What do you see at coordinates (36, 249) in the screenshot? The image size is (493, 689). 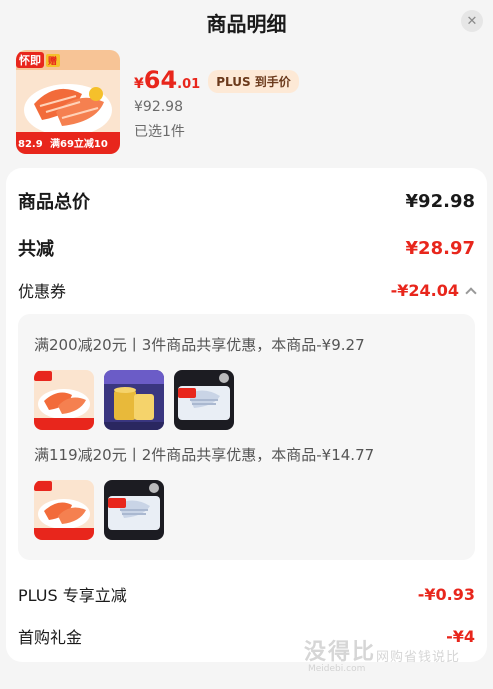 I see `total-discount-label: 共减` at bounding box center [36, 249].